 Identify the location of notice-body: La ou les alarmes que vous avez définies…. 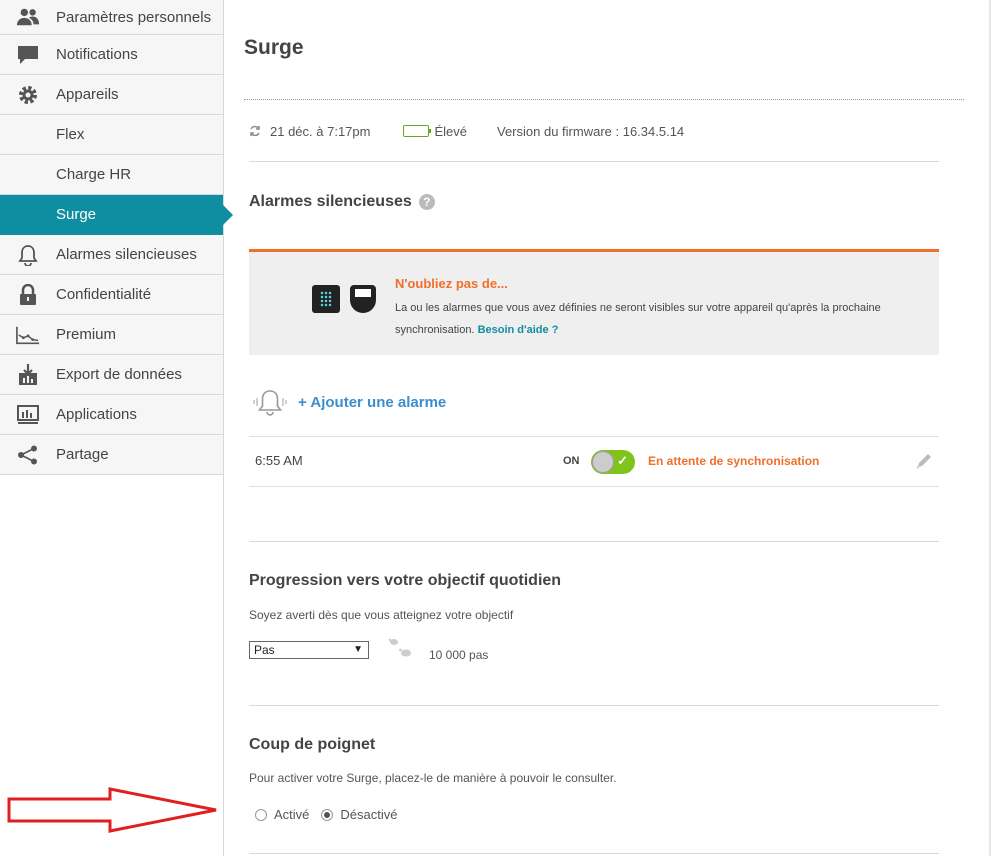
(638, 319).